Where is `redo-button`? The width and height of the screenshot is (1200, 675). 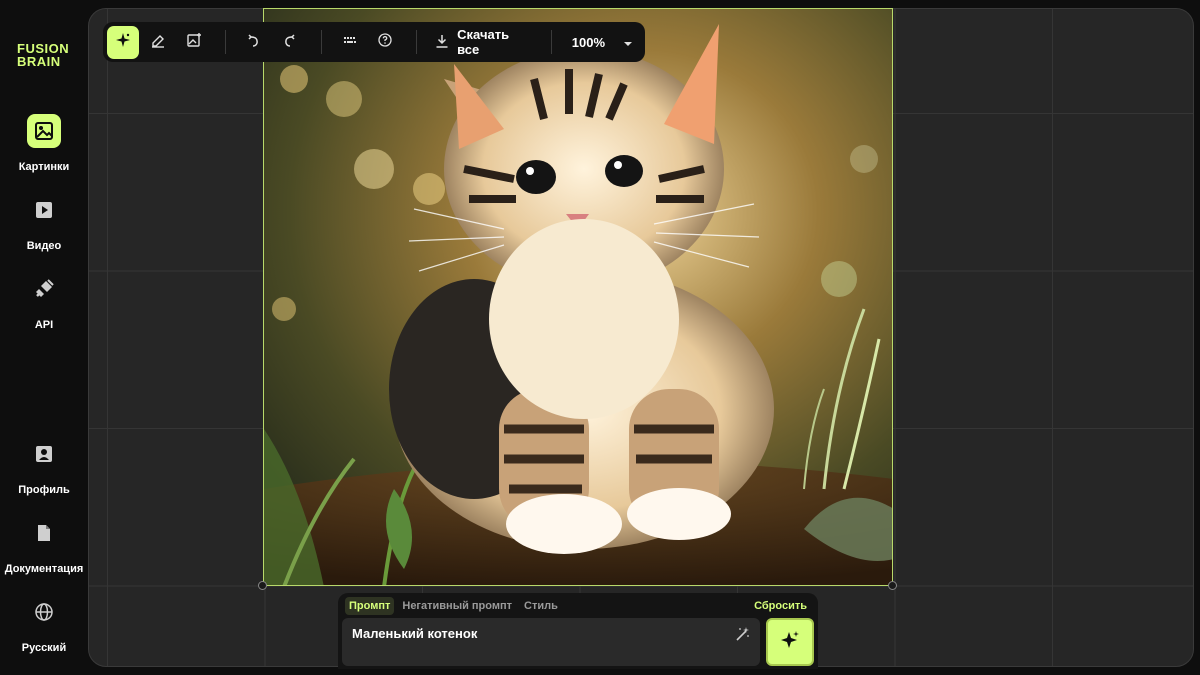 redo-button is located at coordinates (289, 42).